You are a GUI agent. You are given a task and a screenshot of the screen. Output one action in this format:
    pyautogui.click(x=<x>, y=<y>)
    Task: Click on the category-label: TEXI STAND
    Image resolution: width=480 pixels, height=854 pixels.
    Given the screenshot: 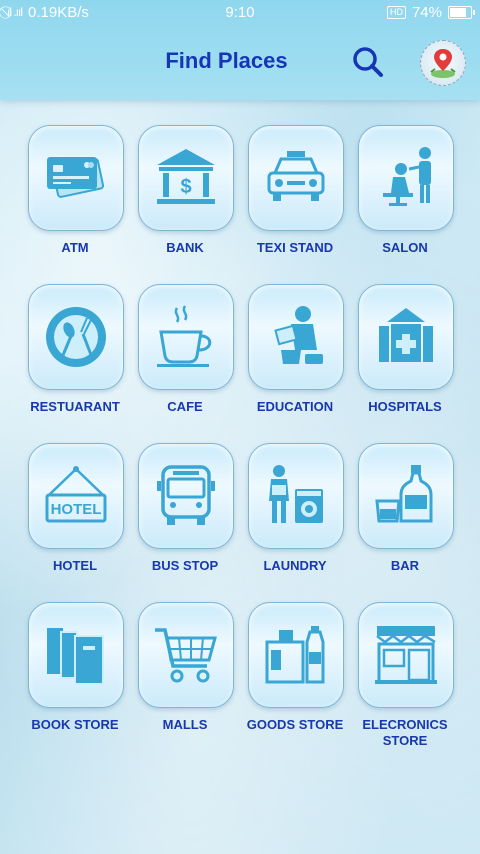 What is the action you would take?
    pyautogui.click(x=295, y=247)
    